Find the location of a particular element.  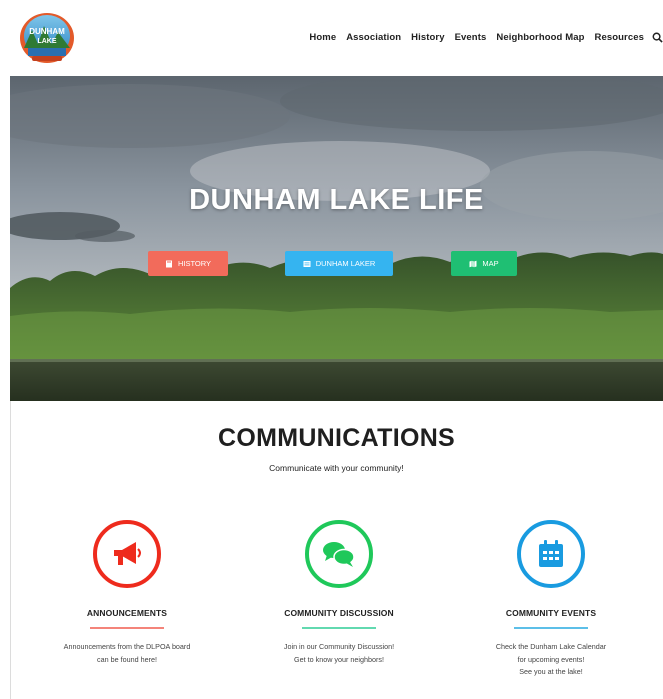

newspaper-icon is located at coordinates (307, 263).